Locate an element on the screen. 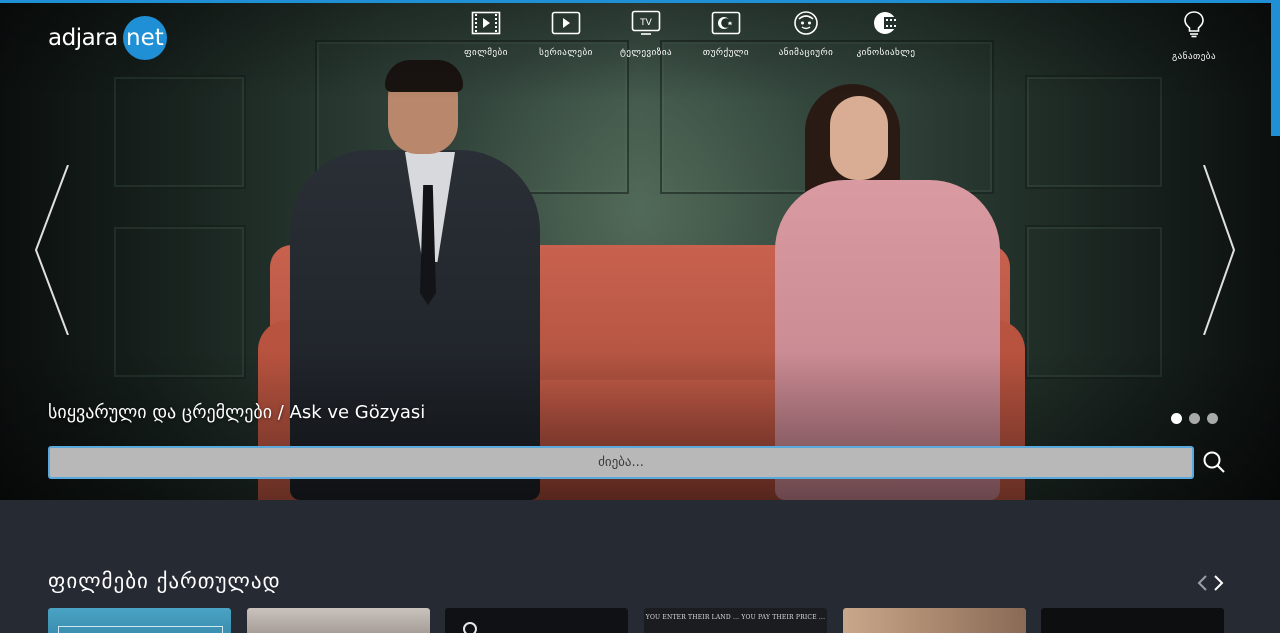  nav-item-new-movies: კინოსიახლე is located at coordinates (886, 36).